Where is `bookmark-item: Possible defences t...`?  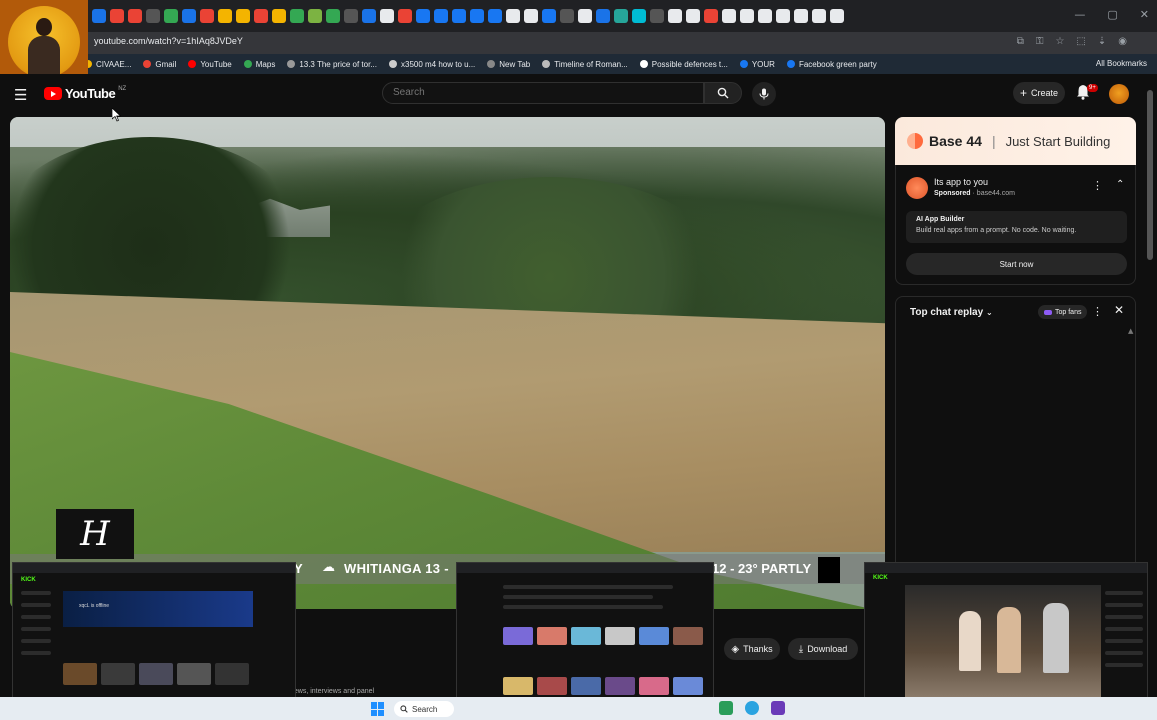 bookmark-item: Possible defences t... is located at coordinates (683, 64).